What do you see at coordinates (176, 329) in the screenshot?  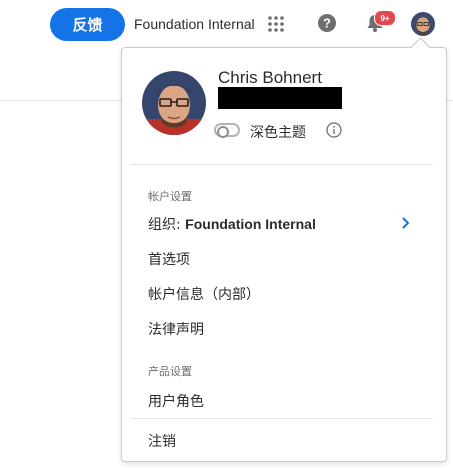 I see `legal-menu-item: 法律声明` at bounding box center [176, 329].